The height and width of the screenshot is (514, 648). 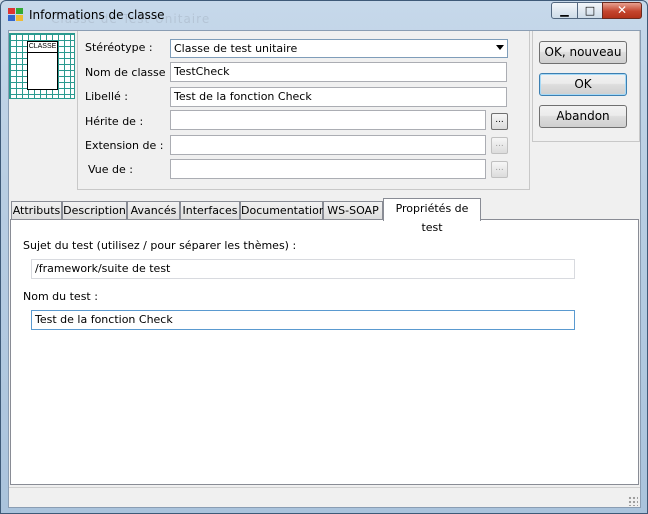 I want to click on action-buttons-panel: OK, nouveau OK Abandon, so click(x=586, y=86).